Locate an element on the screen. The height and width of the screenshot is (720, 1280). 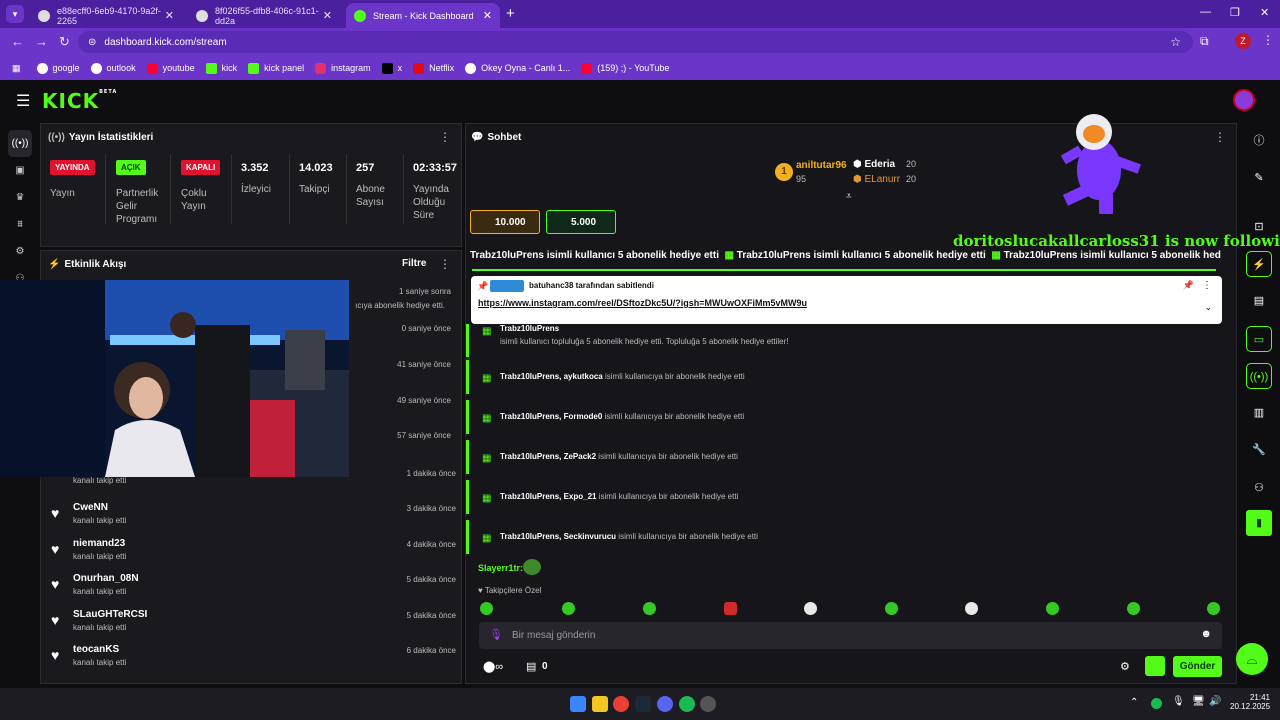
reload-icon: ↻ is located at coordinates (64, 42).